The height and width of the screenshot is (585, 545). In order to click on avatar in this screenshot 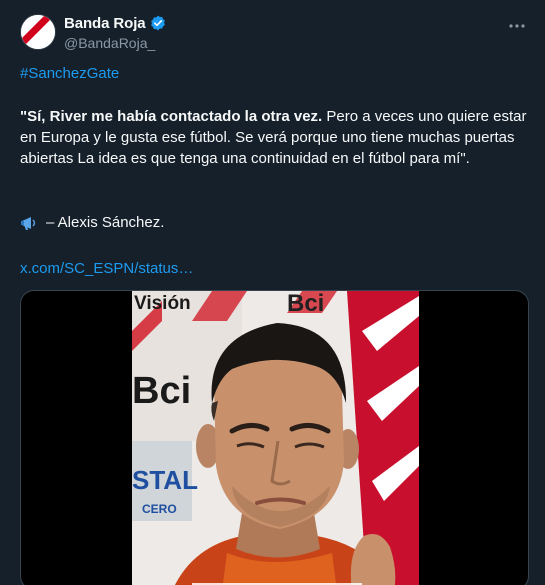, I will do `click(38, 32)`.